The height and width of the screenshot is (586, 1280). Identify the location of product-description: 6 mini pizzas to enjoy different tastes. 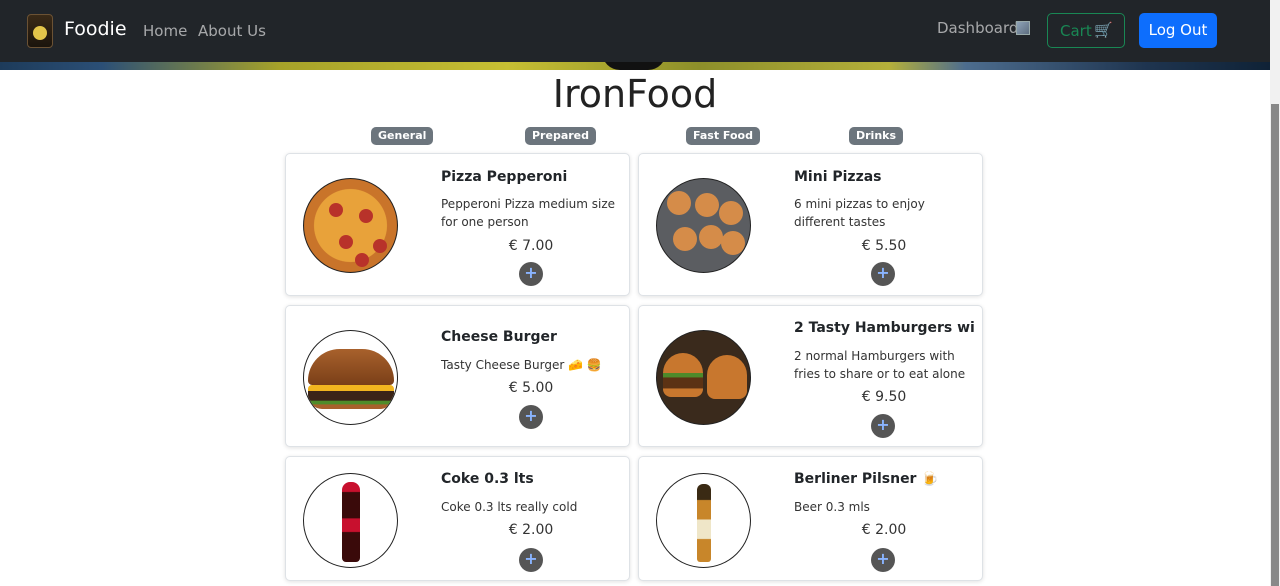
(859, 213).